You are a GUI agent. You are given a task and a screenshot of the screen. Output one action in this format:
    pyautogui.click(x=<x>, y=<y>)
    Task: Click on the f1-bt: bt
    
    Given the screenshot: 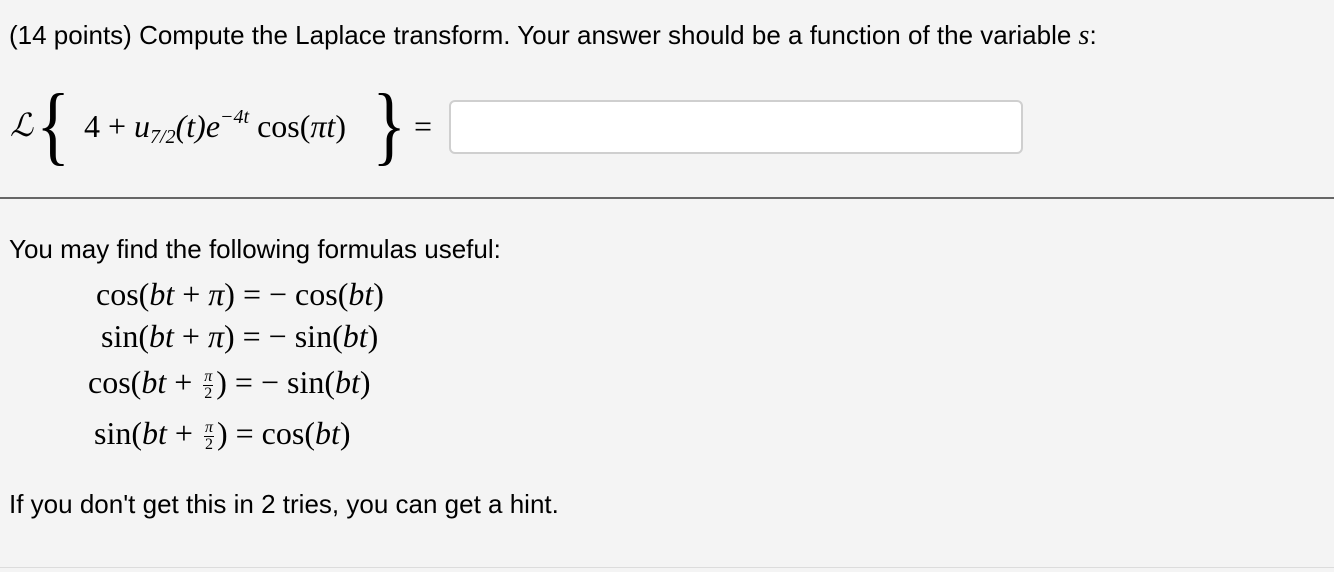 What is the action you would take?
    pyautogui.click(x=162, y=294)
    